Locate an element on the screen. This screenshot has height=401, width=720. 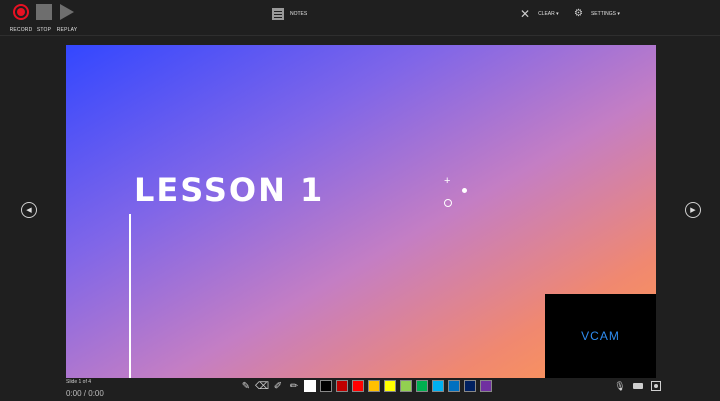
pen-crossed-icon: ✐ is located at coordinates (278, 386).